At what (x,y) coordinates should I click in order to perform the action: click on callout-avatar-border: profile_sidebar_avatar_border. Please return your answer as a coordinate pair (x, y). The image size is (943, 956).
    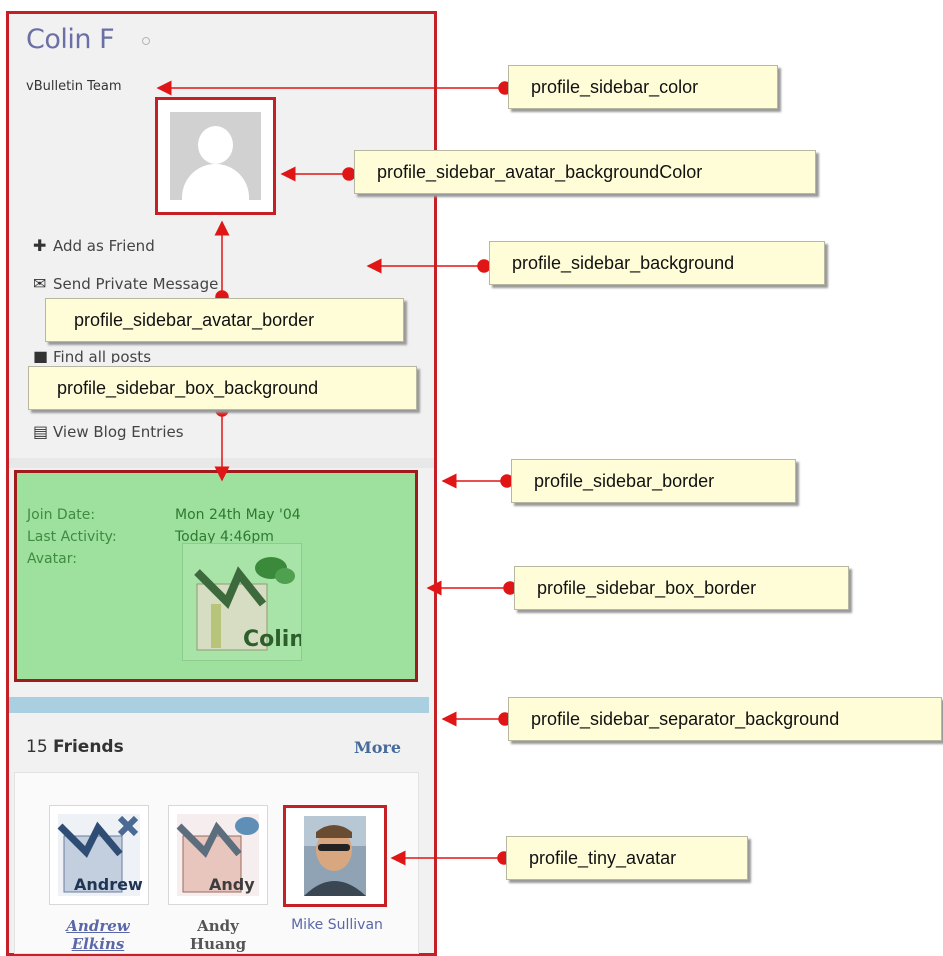
    Looking at the image, I should click on (224, 320).